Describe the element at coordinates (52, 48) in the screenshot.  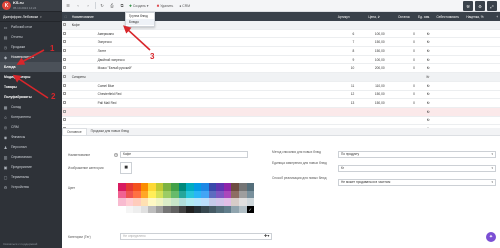
I see `annotation-1: 1` at that location.